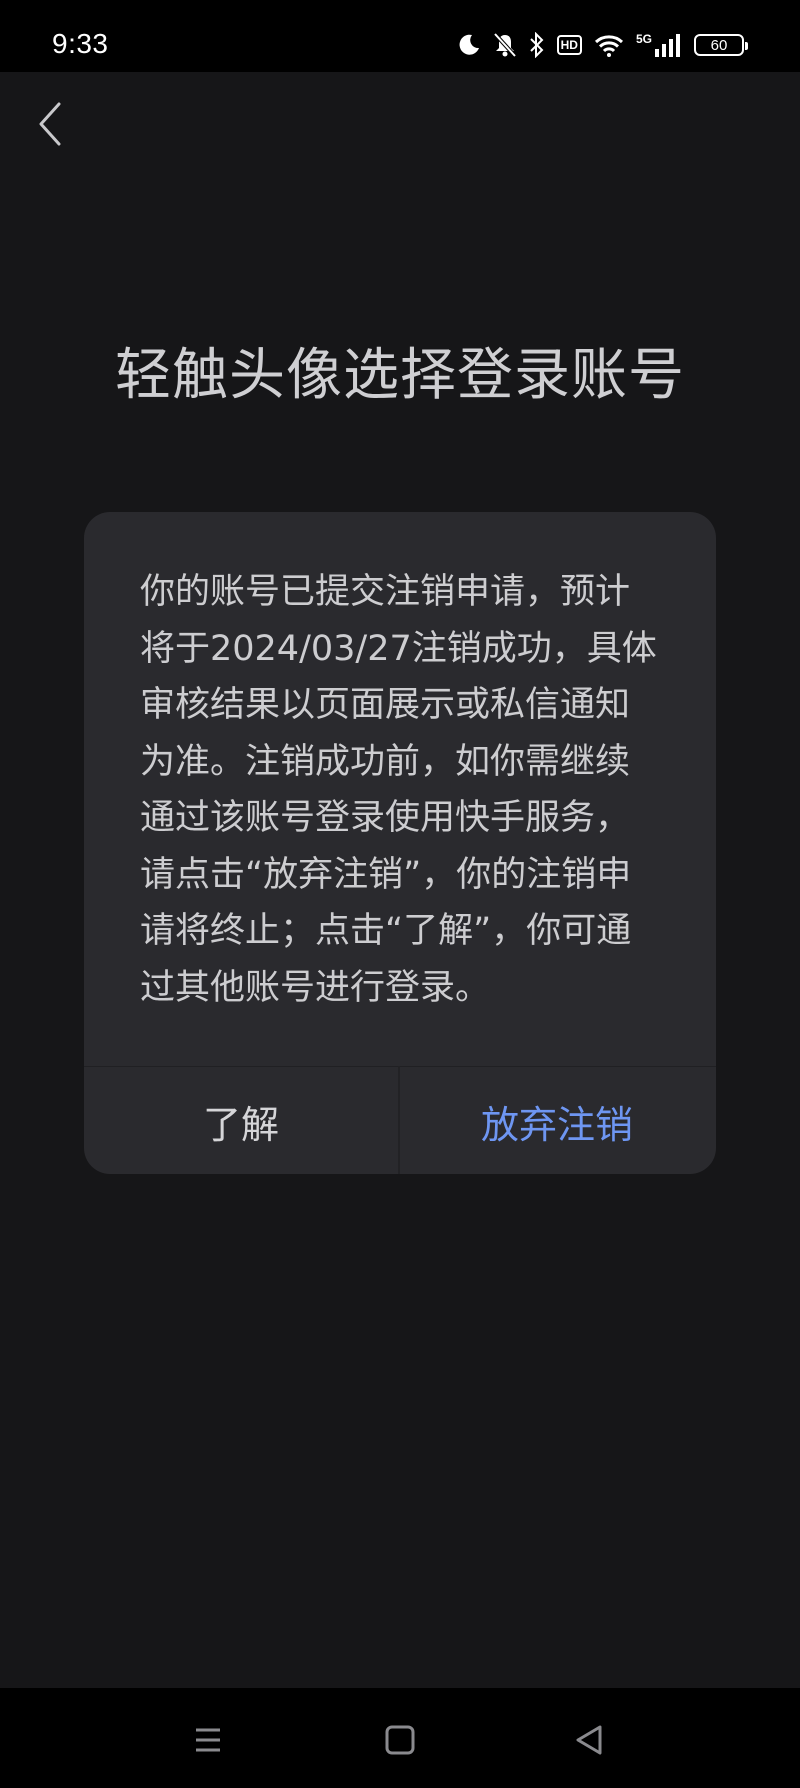 Image resolution: width=800 pixels, height=1788 pixels. Describe the element at coordinates (386, 874) in the screenshot. I see `message-line: 请点击“放弃注销”，你的注销申` at that location.